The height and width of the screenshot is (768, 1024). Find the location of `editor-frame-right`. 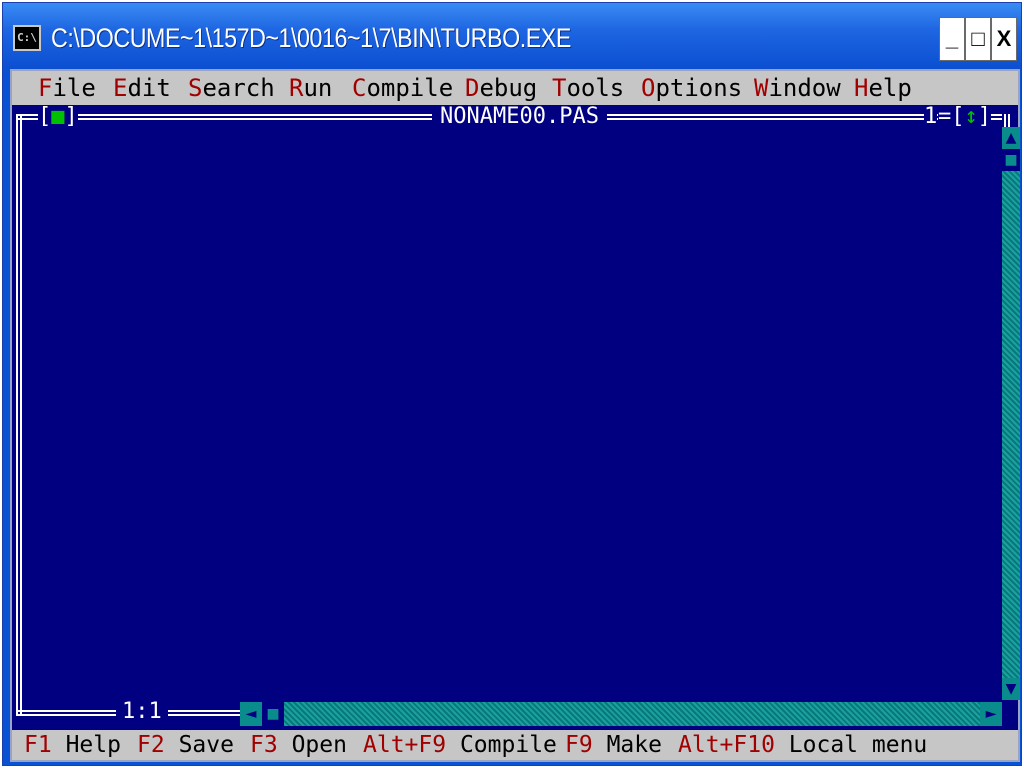

editor-frame-right is located at coordinates (1007, 121).